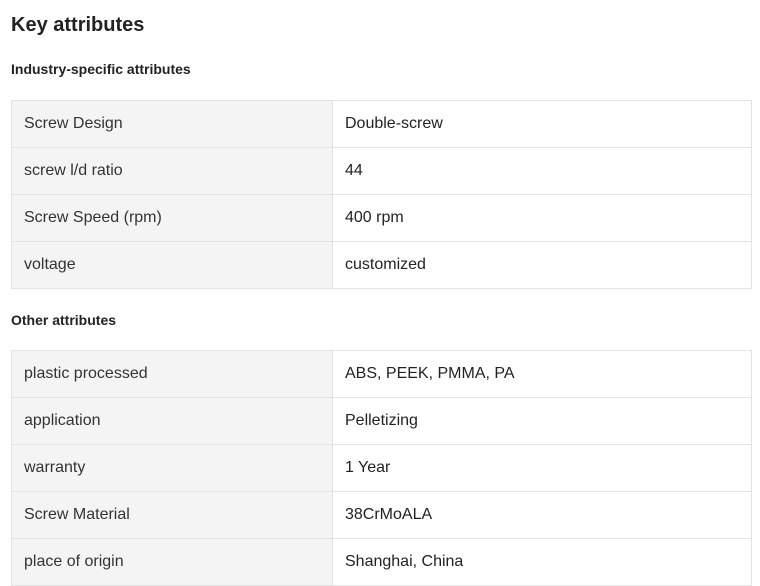 The height and width of the screenshot is (586, 760). What do you see at coordinates (542, 265) in the screenshot?
I see `attribute-value: customized` at bounding box center [542, 265].